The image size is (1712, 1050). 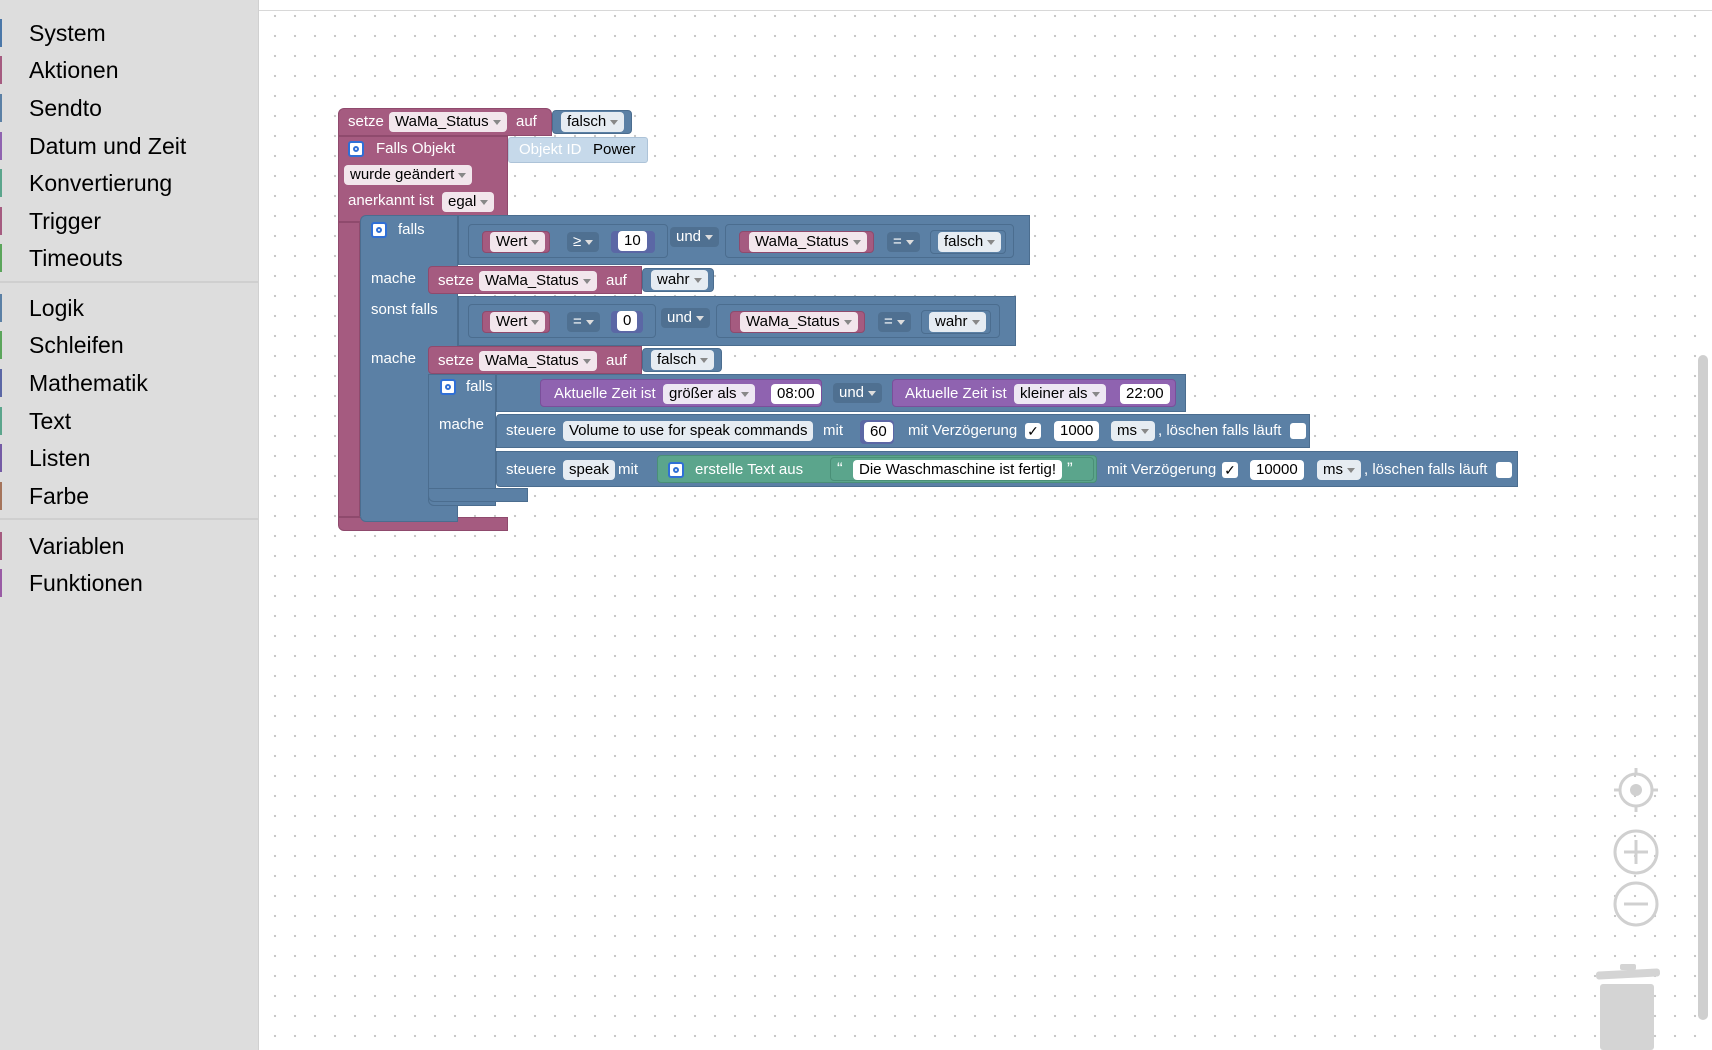 I want to click on mache-label: mache, so click(x=394, y=358).